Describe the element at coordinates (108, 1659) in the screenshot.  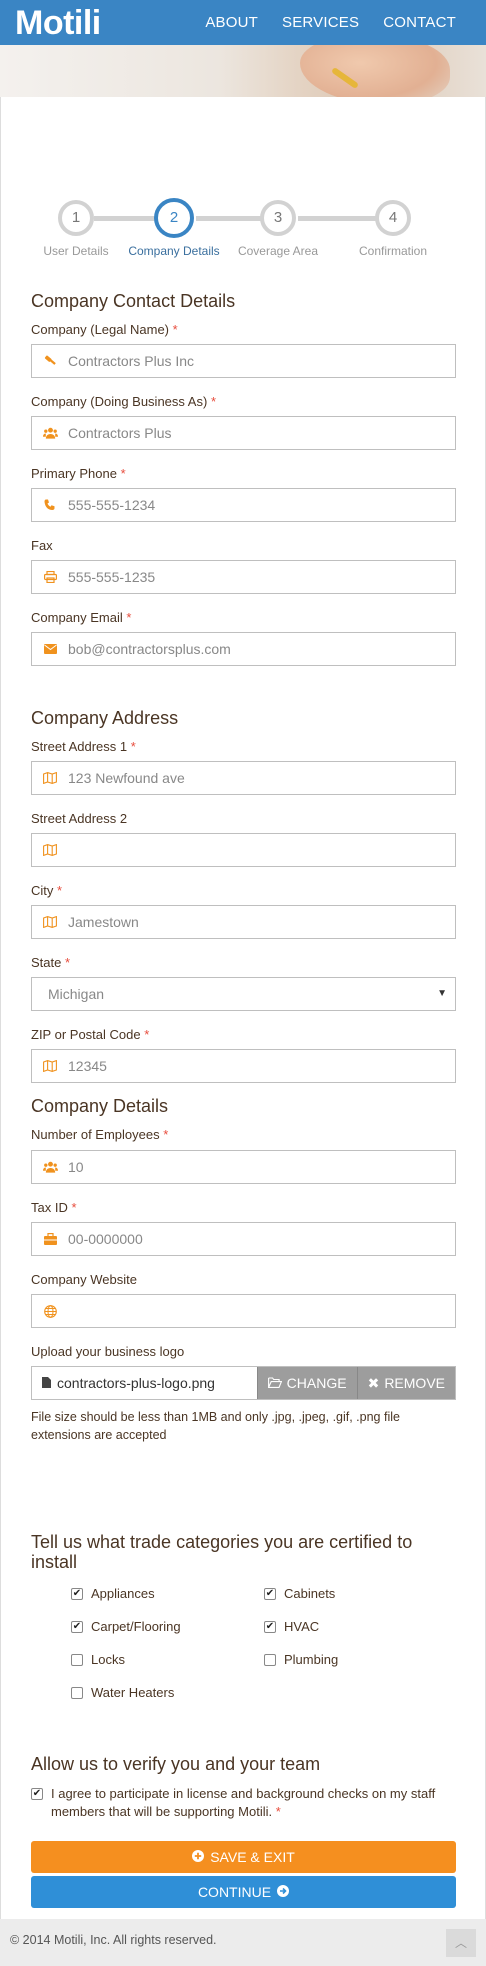
I see `checkbox-label: Locks` at that location.